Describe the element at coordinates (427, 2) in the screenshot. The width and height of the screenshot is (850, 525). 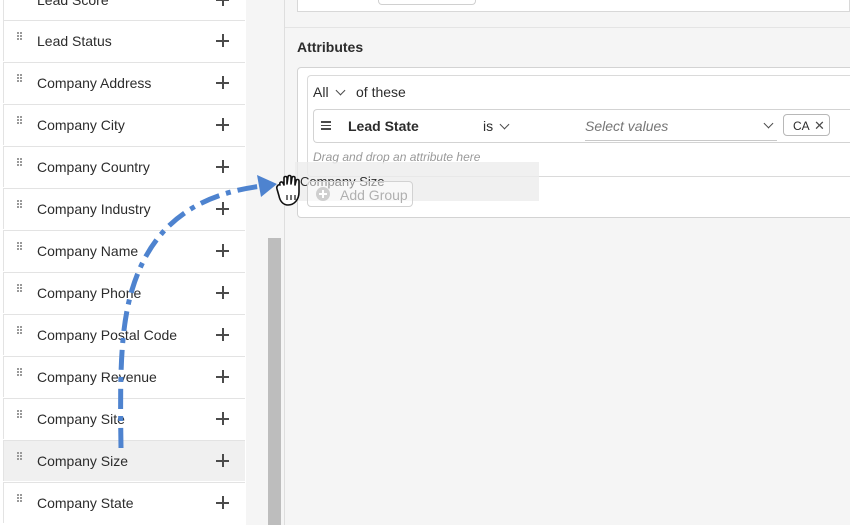
I see `previous-section-button` at that location.